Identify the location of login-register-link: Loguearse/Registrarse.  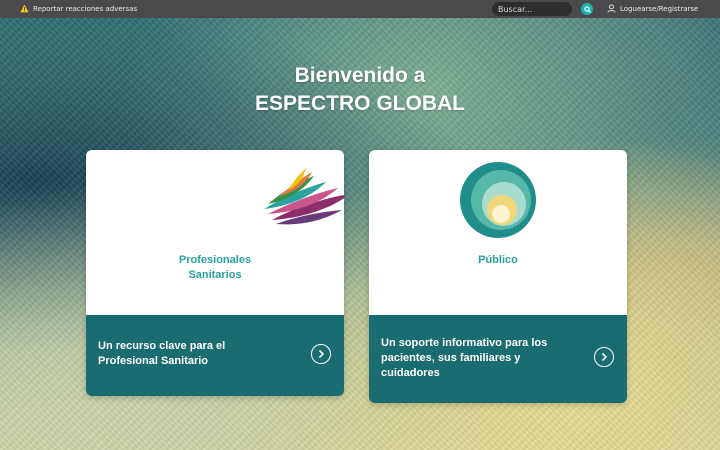
(652, 8).